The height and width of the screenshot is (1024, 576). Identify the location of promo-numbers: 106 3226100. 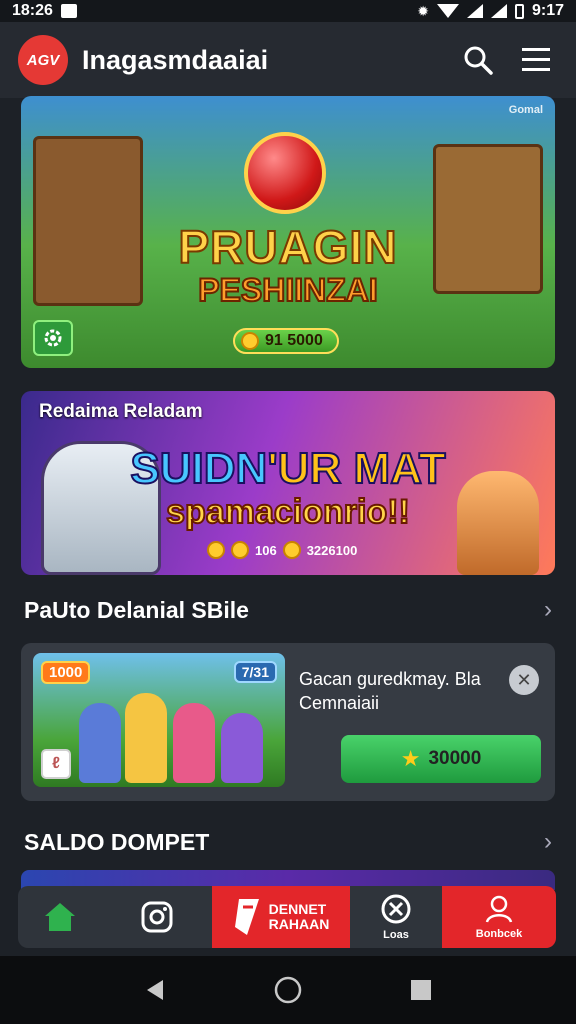
(282, 550).